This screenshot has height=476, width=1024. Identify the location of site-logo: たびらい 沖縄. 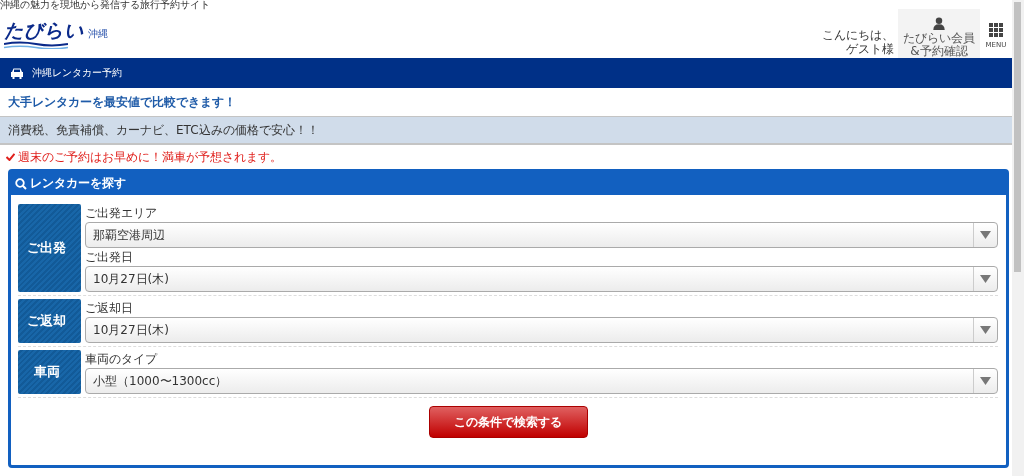
(56, 34).